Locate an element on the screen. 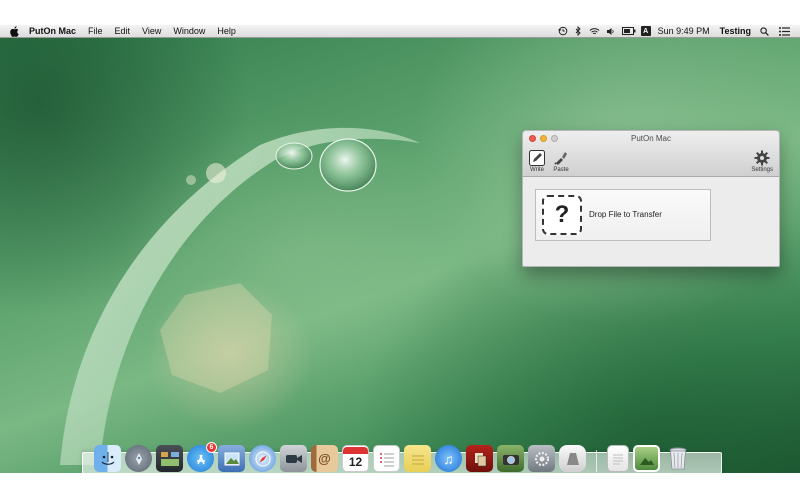  paste-label: Paste is located at coordinates (561, 170).